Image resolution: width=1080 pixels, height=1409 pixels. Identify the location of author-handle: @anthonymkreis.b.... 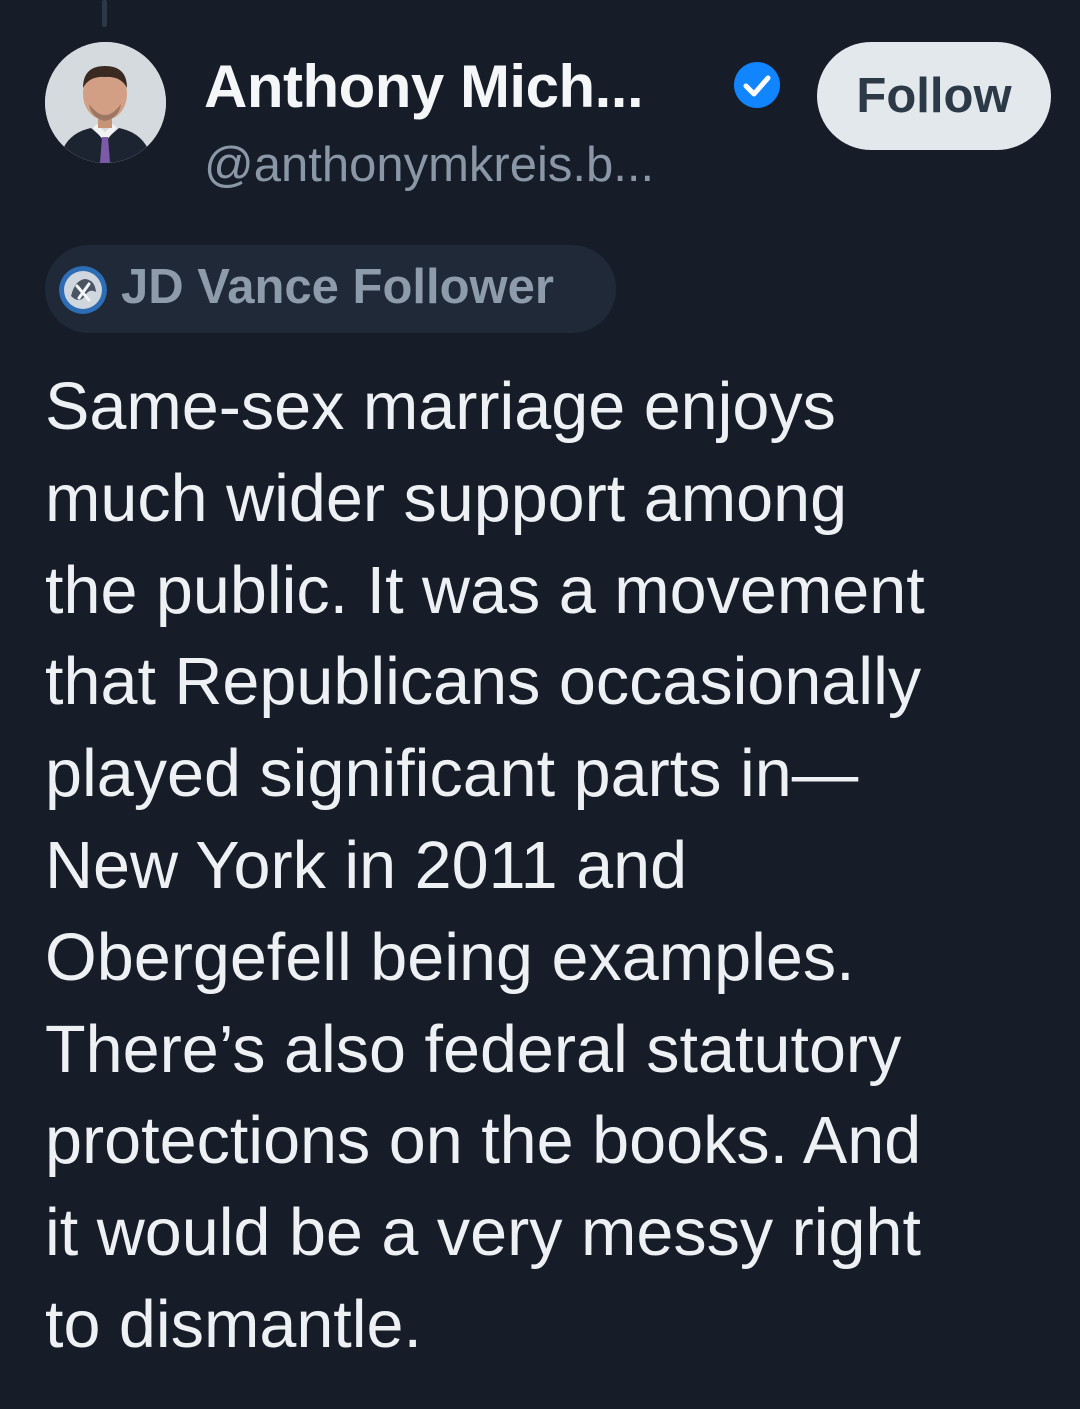
(429, 165).